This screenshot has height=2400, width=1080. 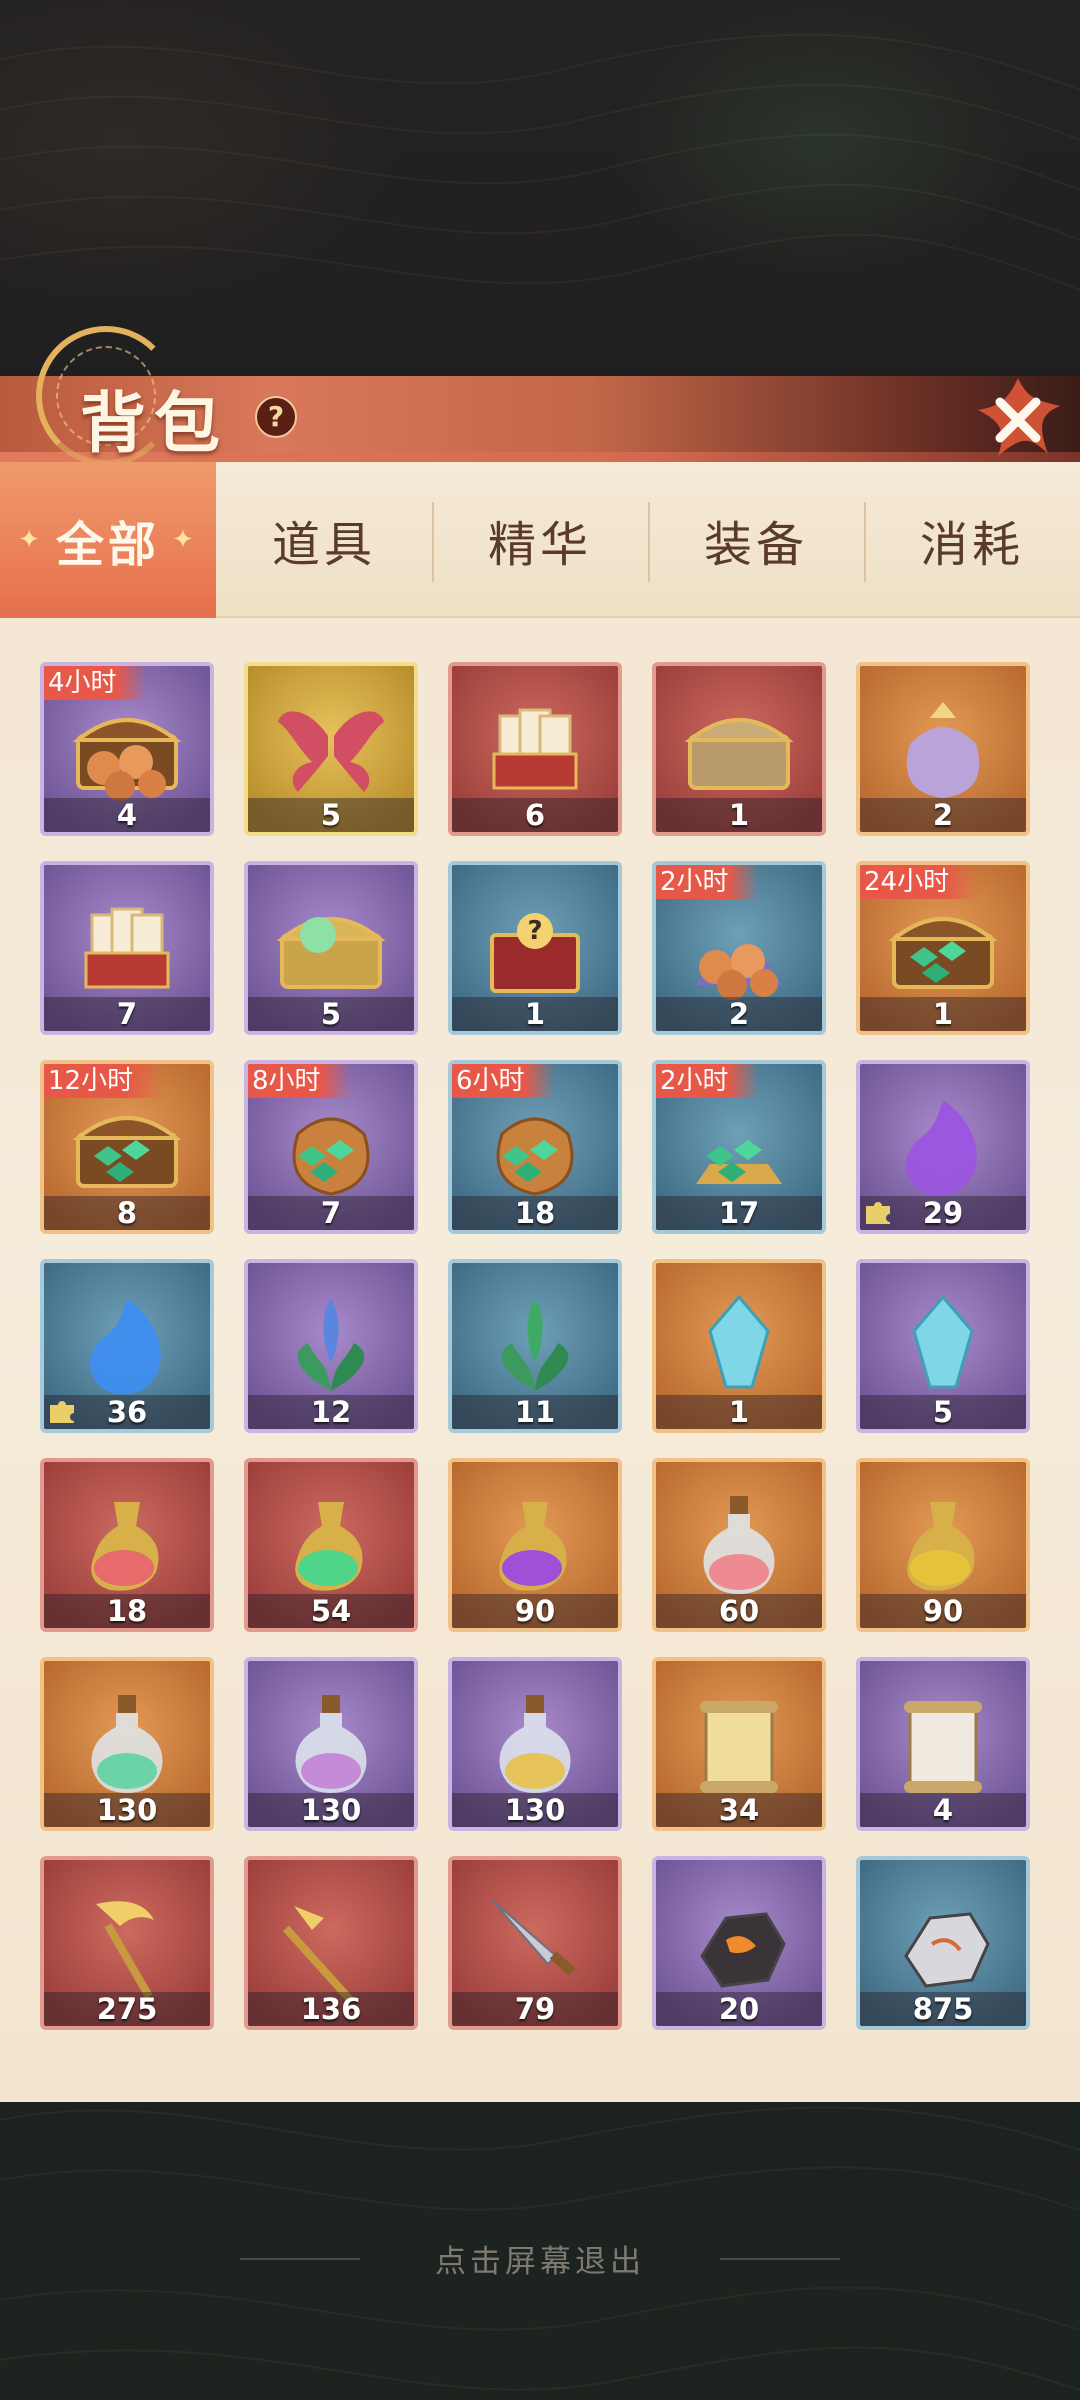 I want to click on inventory-slot-crystal-purple: 5, so click(x=943, y=1346).